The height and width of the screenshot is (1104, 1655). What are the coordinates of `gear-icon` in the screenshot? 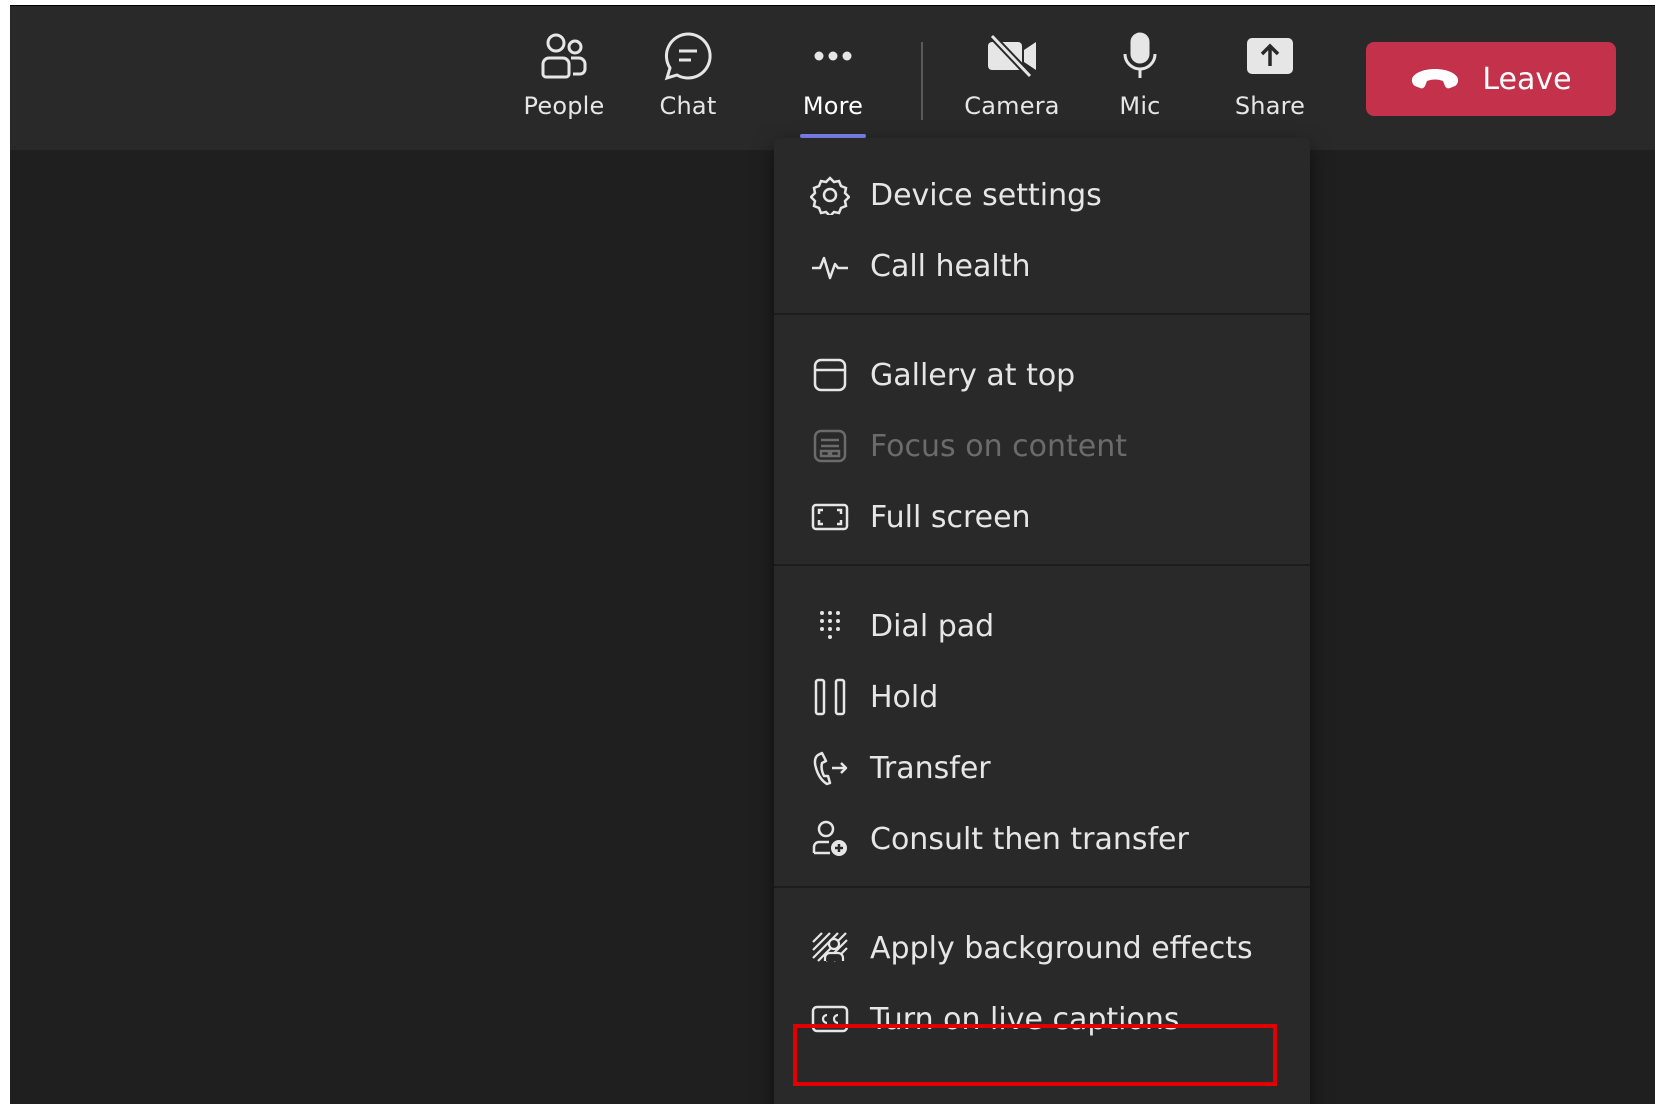 It's located at (830, 195).